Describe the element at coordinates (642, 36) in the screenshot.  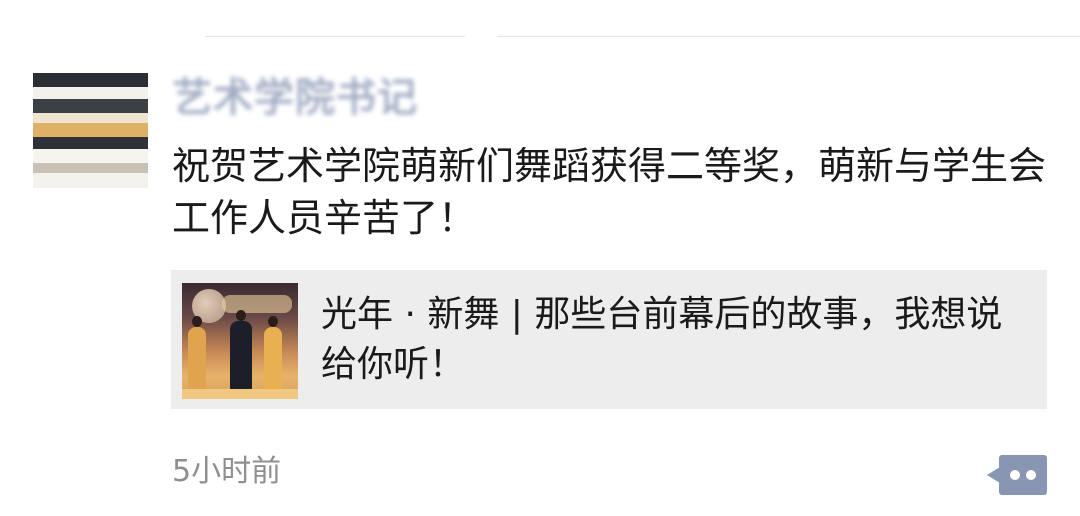
I see `divider` at that location.